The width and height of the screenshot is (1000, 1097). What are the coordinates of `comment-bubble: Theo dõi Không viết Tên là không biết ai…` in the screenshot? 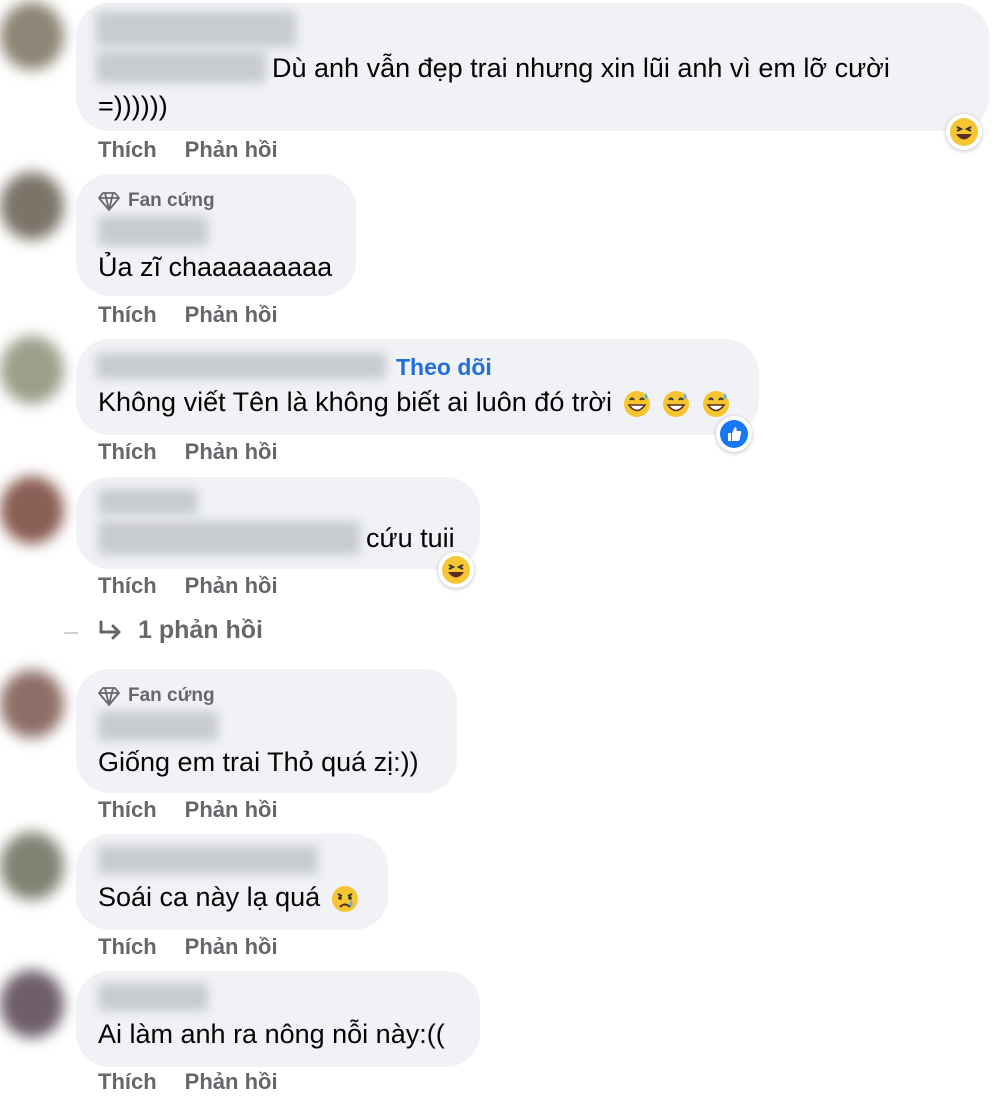 It's located at (417, 387).